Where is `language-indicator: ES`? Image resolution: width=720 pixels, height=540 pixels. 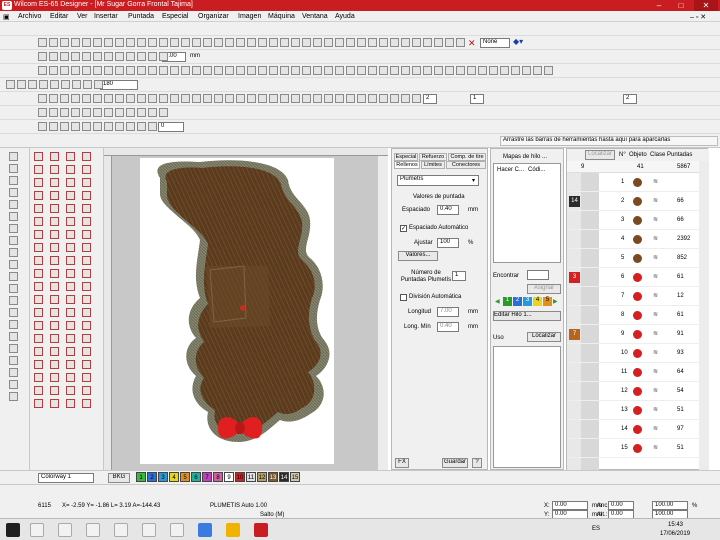 language-indicator: ES is located at coordinates (596, 529).